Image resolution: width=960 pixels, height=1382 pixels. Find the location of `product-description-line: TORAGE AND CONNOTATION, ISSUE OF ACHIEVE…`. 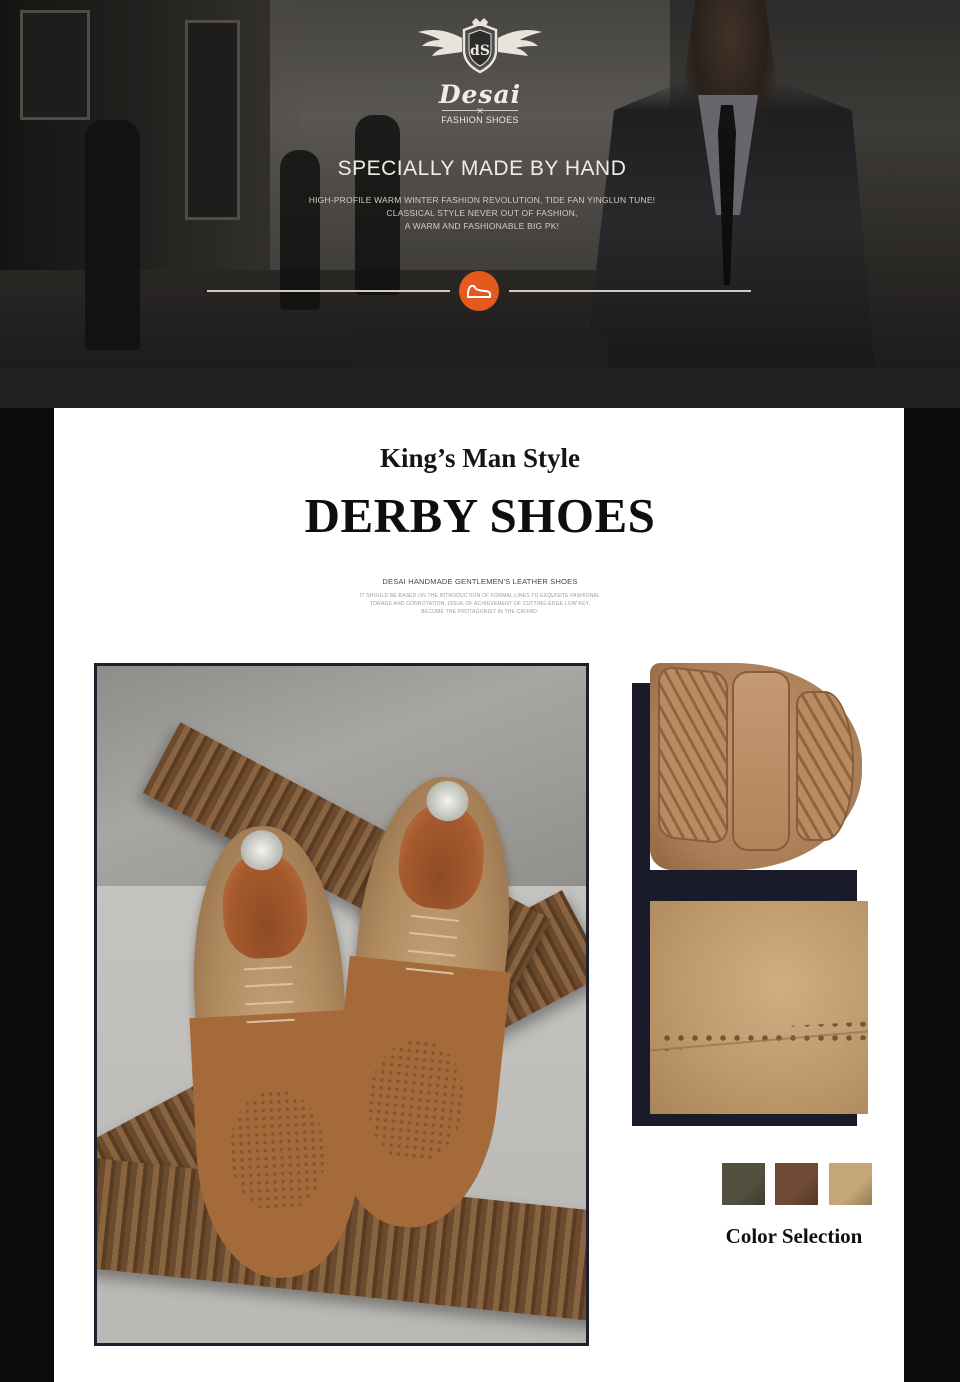

product-description-line: TORAGE AND CONNOTATION, ISSUE OF ACHIEVE… is located at coordinates (480, 604).